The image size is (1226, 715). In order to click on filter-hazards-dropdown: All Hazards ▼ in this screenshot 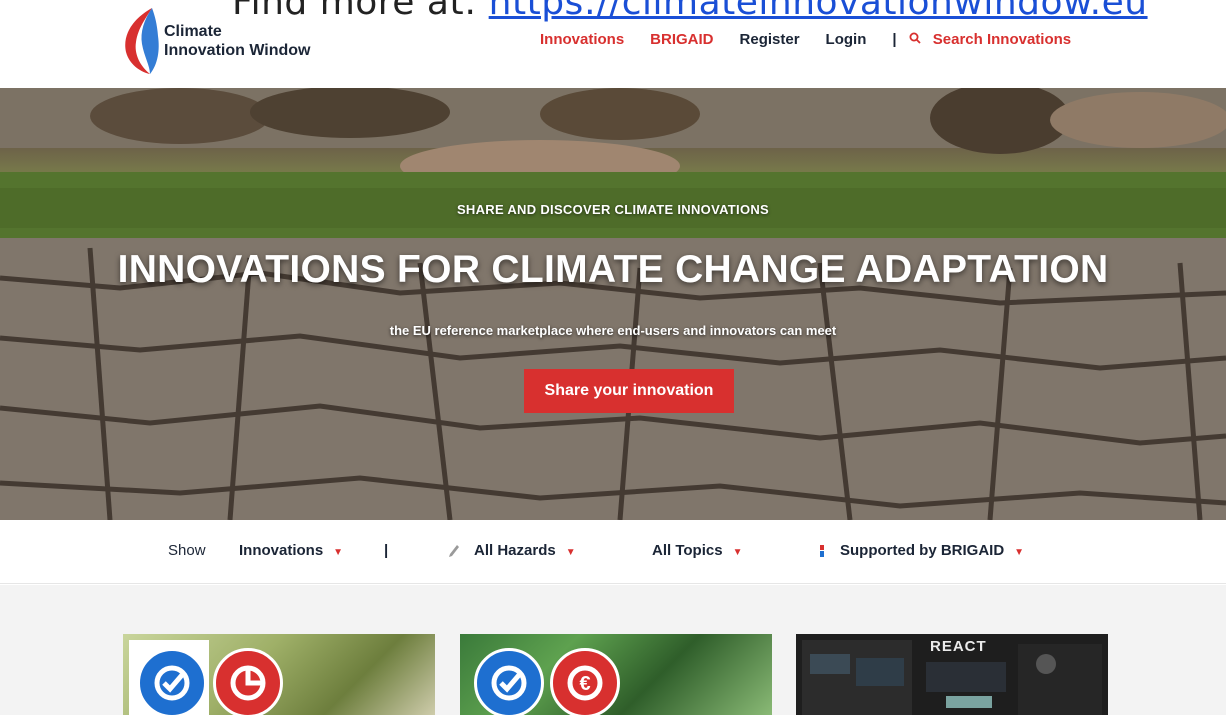, I will do `click(512, 550)`.